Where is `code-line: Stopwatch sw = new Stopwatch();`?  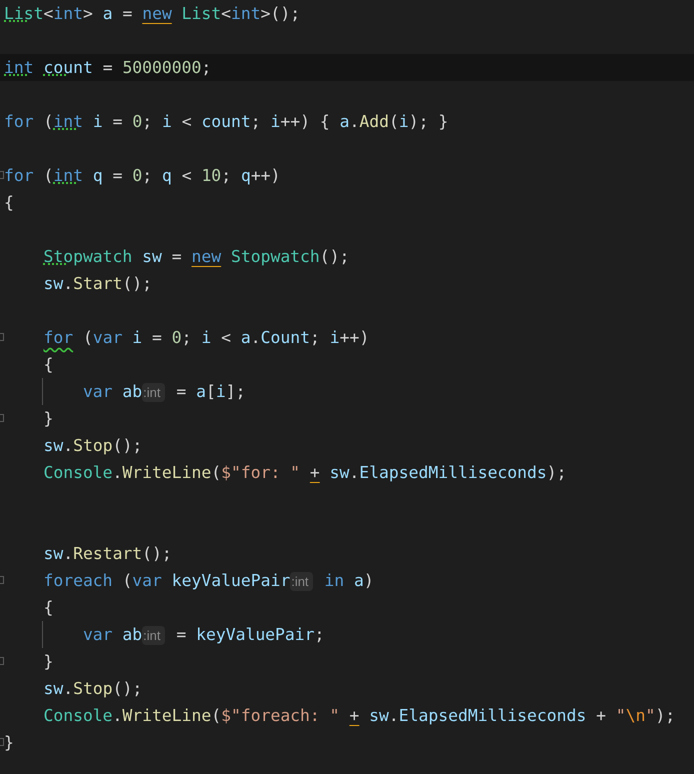 code-line: Stopwatch sw = new Stopwatch(); is located at coordinates (196, 257).